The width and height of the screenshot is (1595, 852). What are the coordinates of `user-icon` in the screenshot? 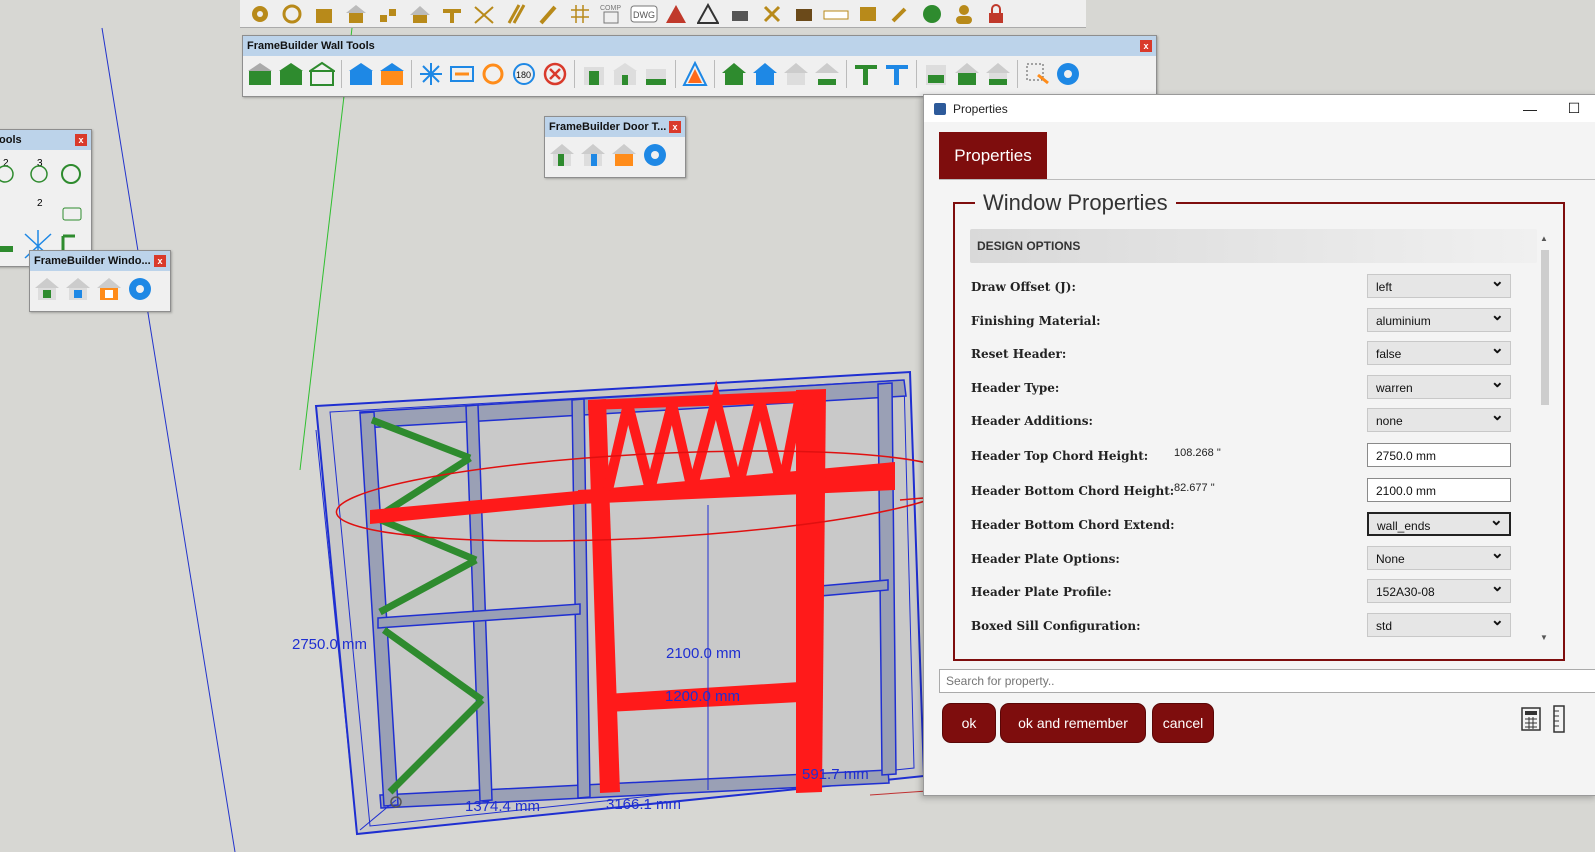 It's located at (964, 14).